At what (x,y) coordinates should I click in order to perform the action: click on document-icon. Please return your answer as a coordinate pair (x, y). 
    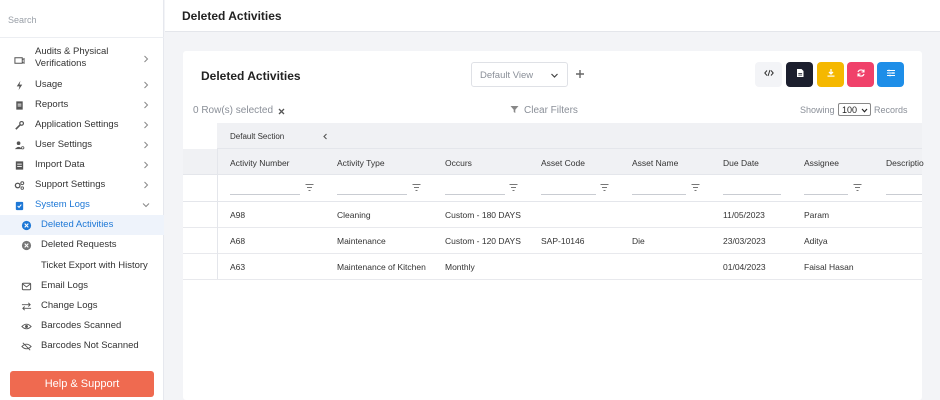
    Looking at the image, I should click on (800, 74).